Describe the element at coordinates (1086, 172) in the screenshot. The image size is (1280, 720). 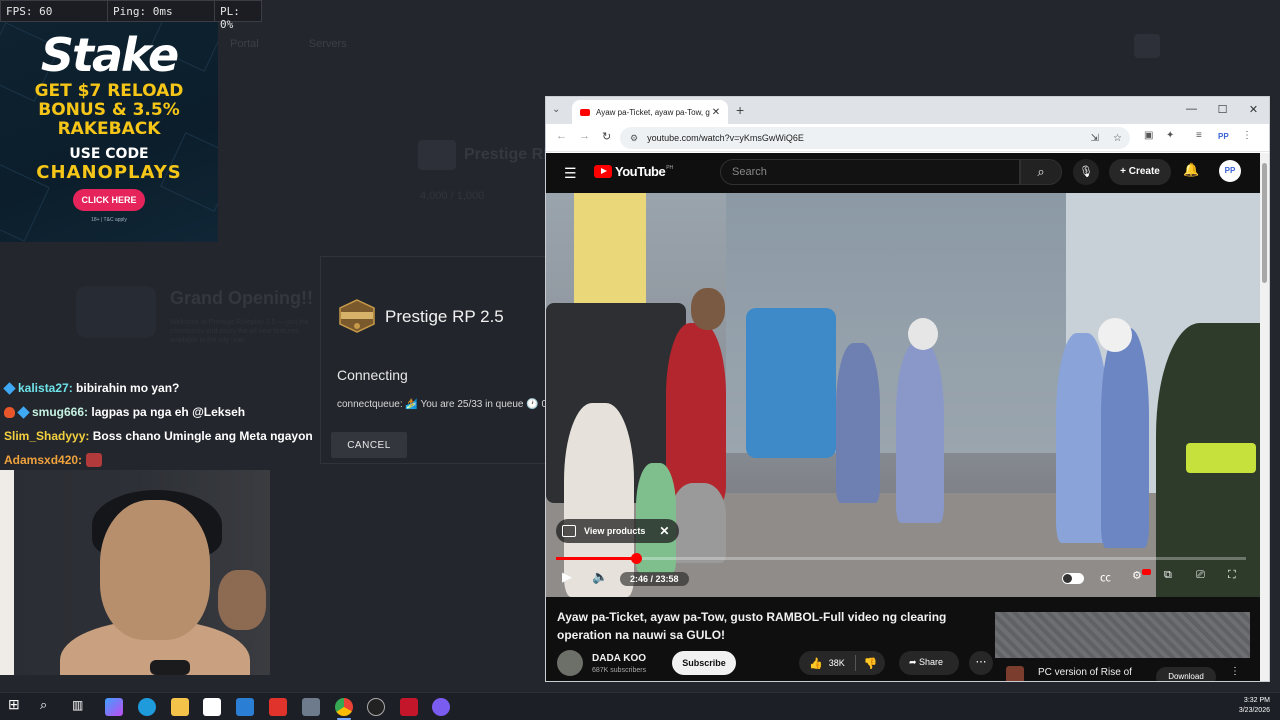
I see `voice-search-mic-icon: 🎙` at that location.